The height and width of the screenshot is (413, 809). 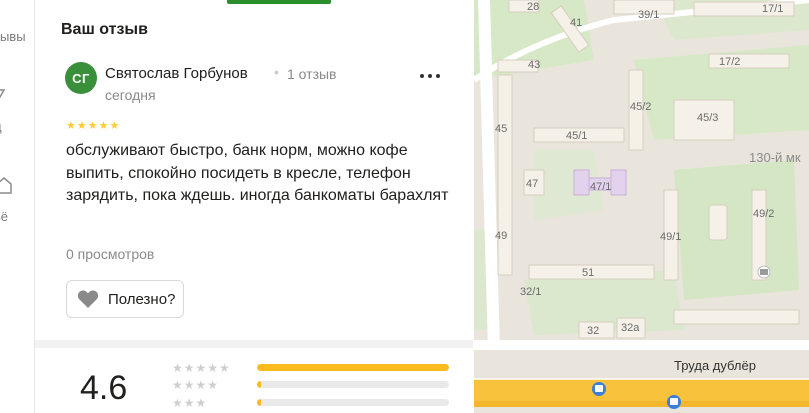 I want to click on map-label: 49, so click(x=501, y=236).